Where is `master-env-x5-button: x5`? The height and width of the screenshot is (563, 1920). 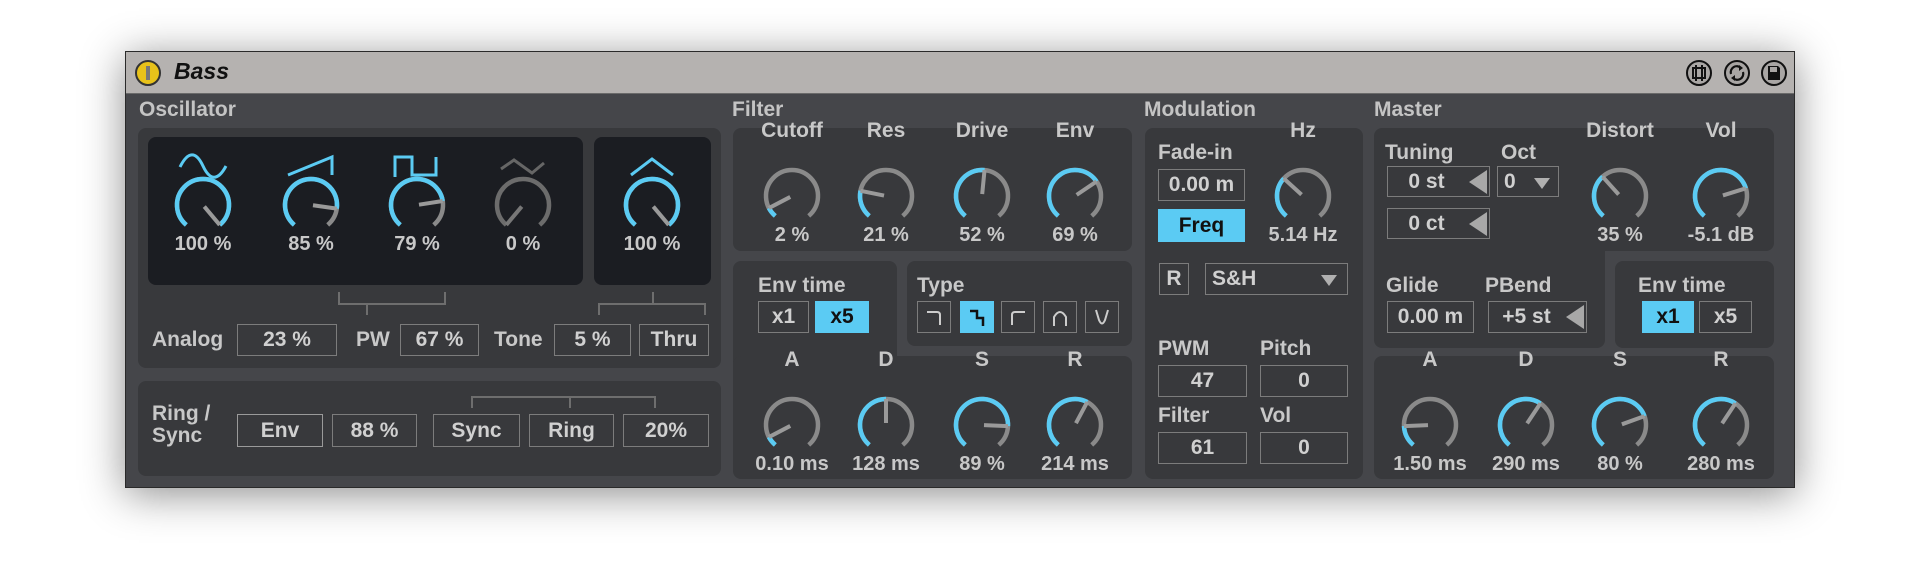
master-env-x5-button: x5 is located at coordinates (1725, 317).